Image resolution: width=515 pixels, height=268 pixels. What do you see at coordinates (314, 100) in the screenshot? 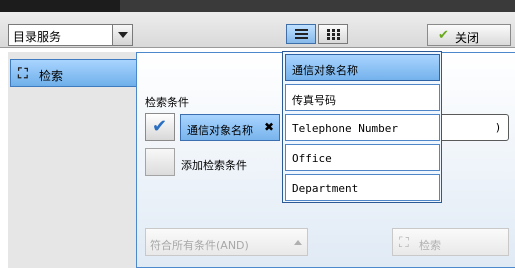
I see `dropdown-item-label: 传真号码` at bounding box center [314, 100].